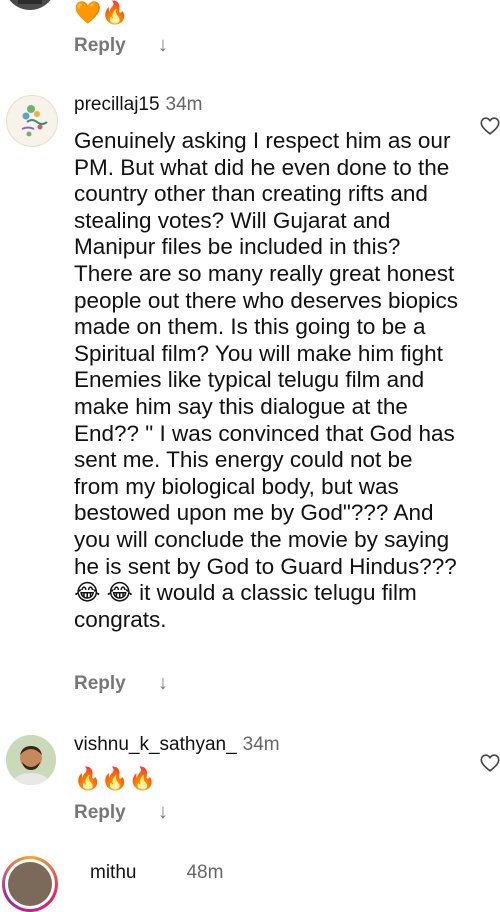  What do you see at coordinates (30, 884) in the screenshot?
I see `avatar-mithu-story-ring` at bounding box center [30, 884].